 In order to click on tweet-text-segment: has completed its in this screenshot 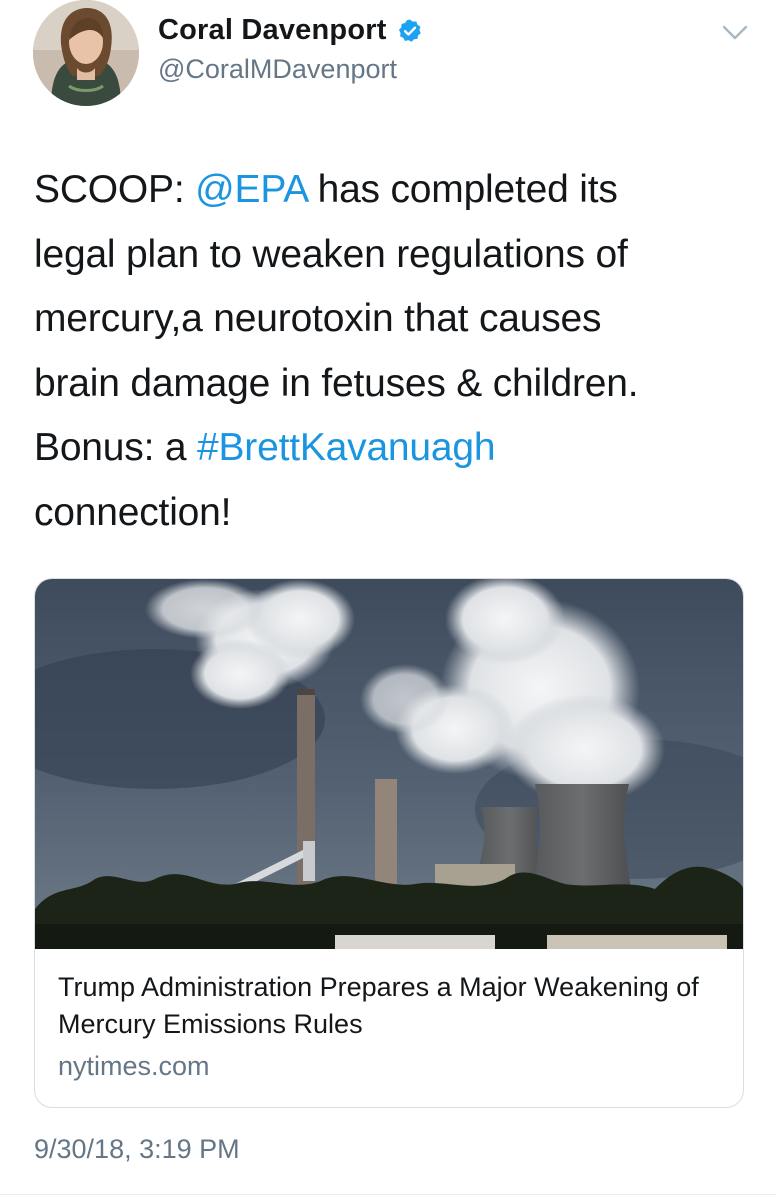, I will do `click(462, 189)`.